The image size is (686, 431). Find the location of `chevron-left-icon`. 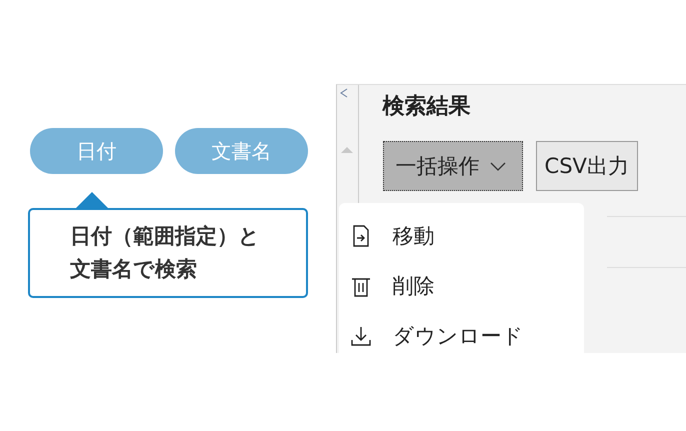

chevron-left-icon is located at coordinates (344, 93).